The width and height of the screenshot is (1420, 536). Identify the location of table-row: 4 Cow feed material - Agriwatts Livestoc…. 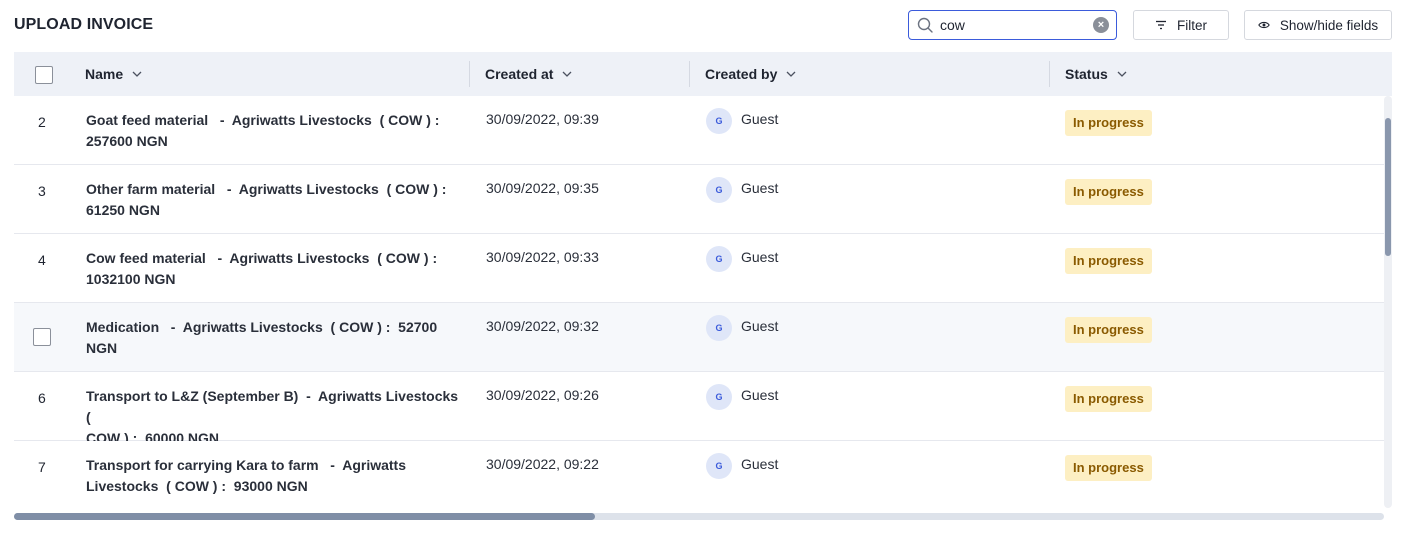
(699, 268).